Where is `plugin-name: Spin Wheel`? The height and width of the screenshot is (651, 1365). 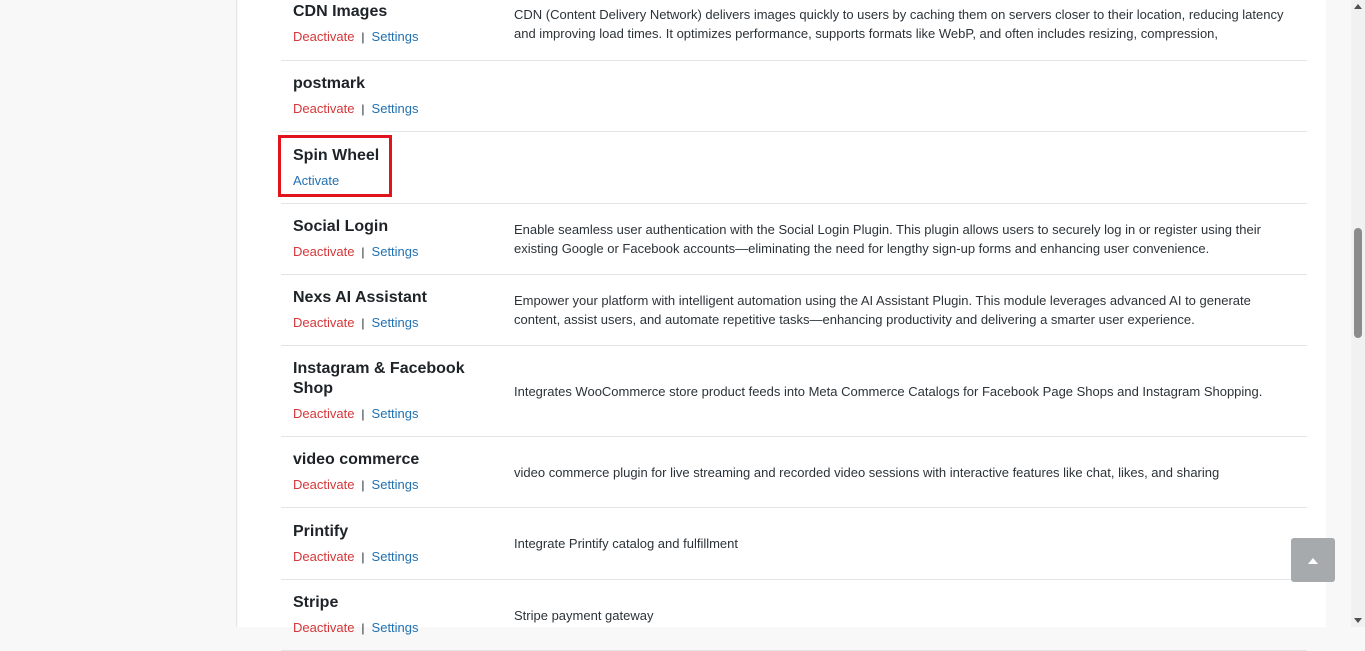
plugin-name: Spin Wheel is located at coordinates (336, 155).